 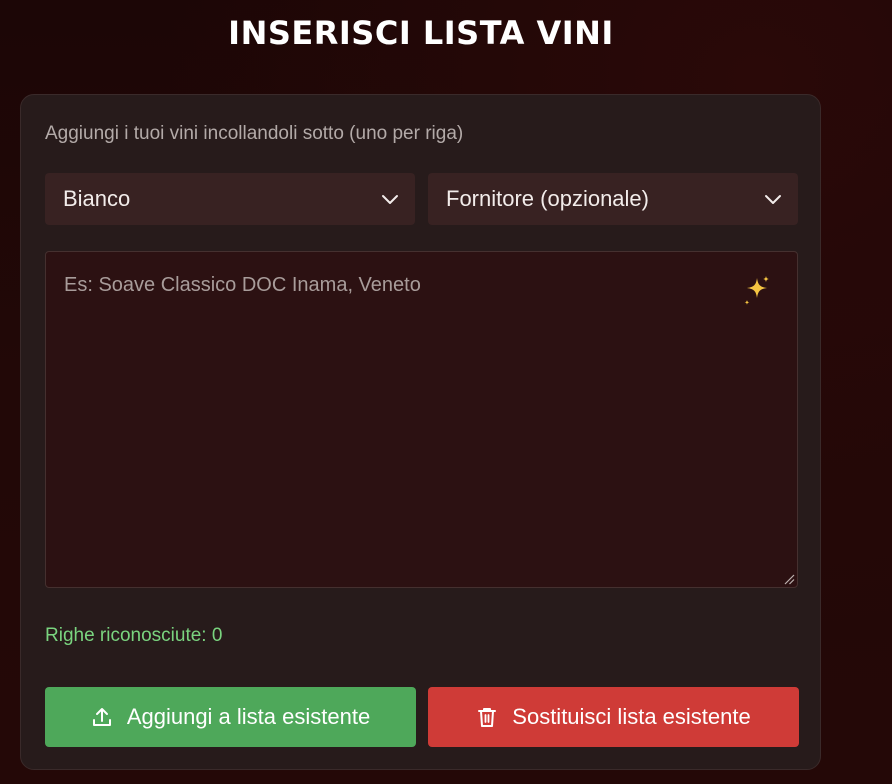 What do you see at coordinates (97, 198) in the screenshot?
I see `wine-type-select-value: Bianco` at bounding box center [97, 198].